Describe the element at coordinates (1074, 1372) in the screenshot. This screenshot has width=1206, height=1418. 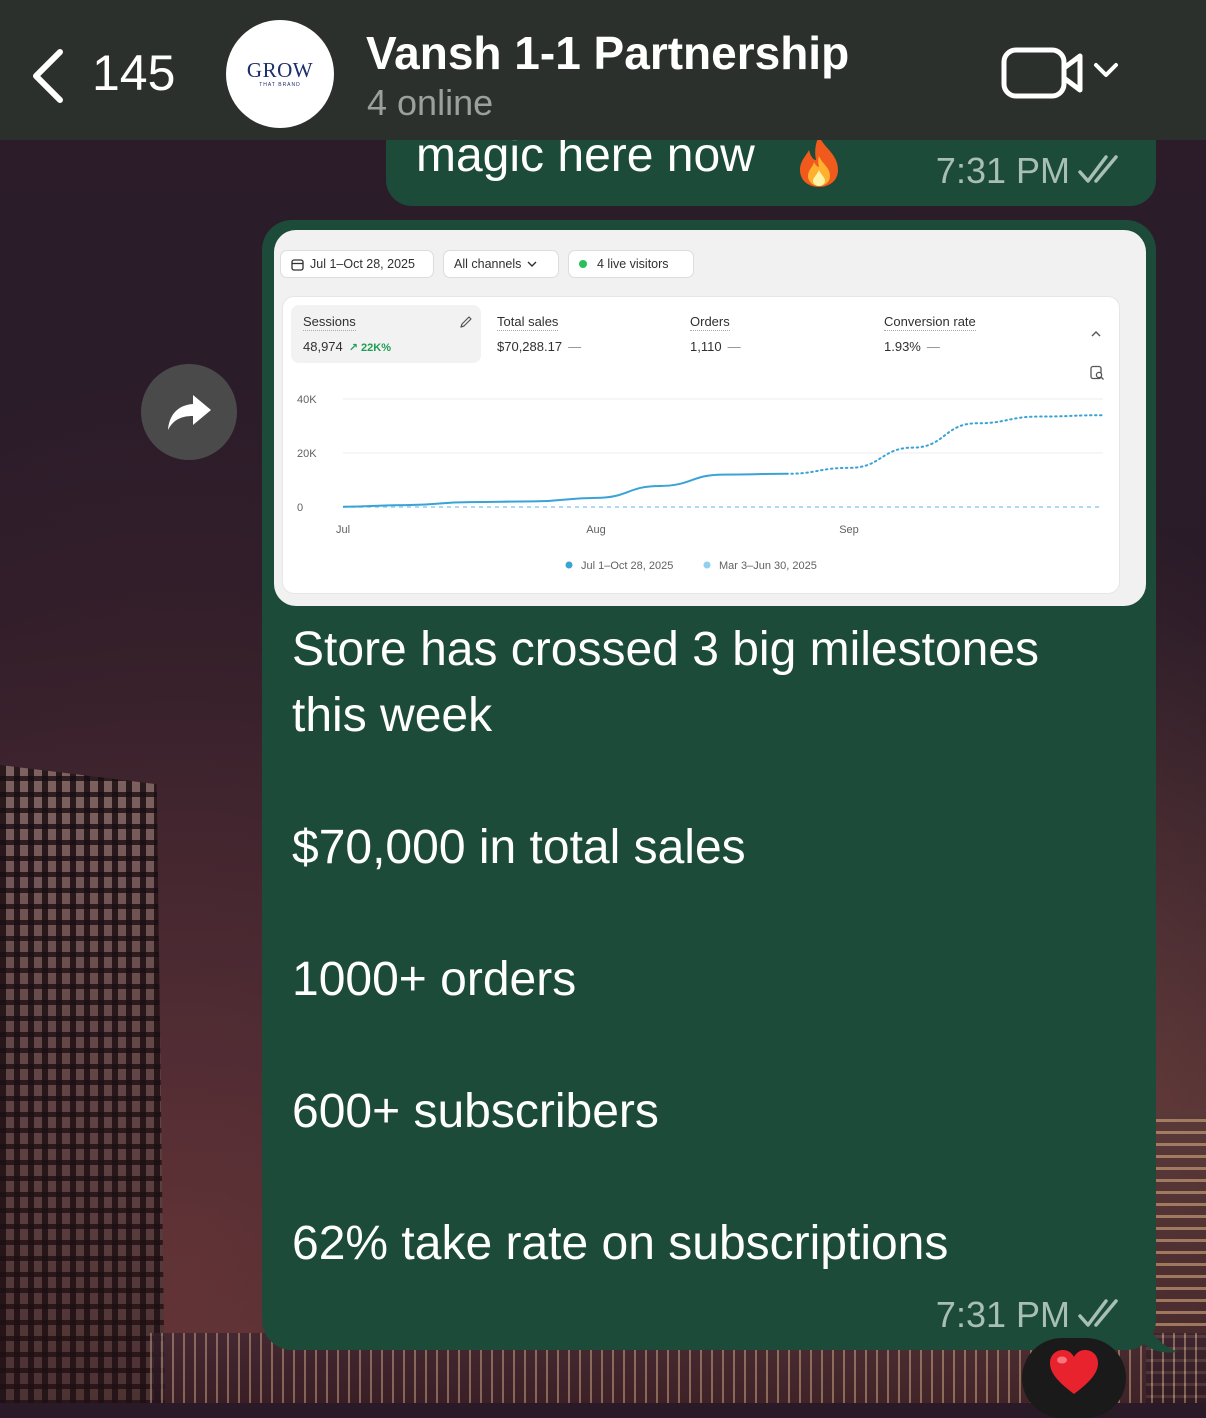
I see `heart-emoji-icon` at that location.